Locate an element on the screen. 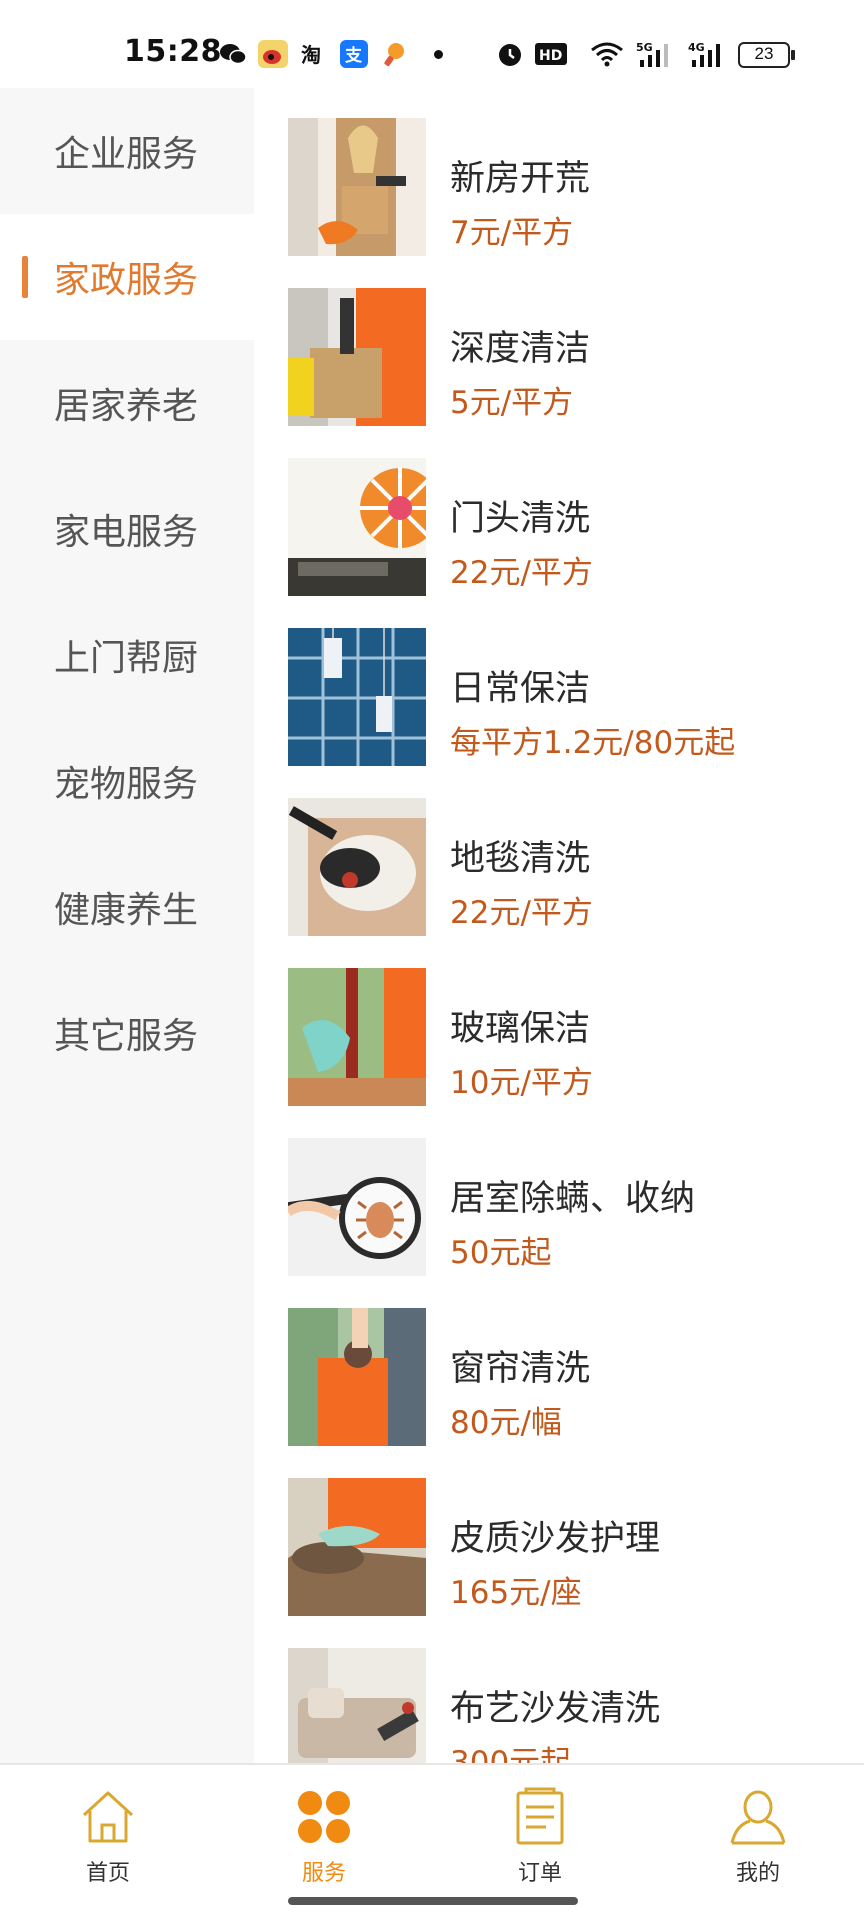  category-pet-service: 宠物服务 is located at coordinates (127, 781).